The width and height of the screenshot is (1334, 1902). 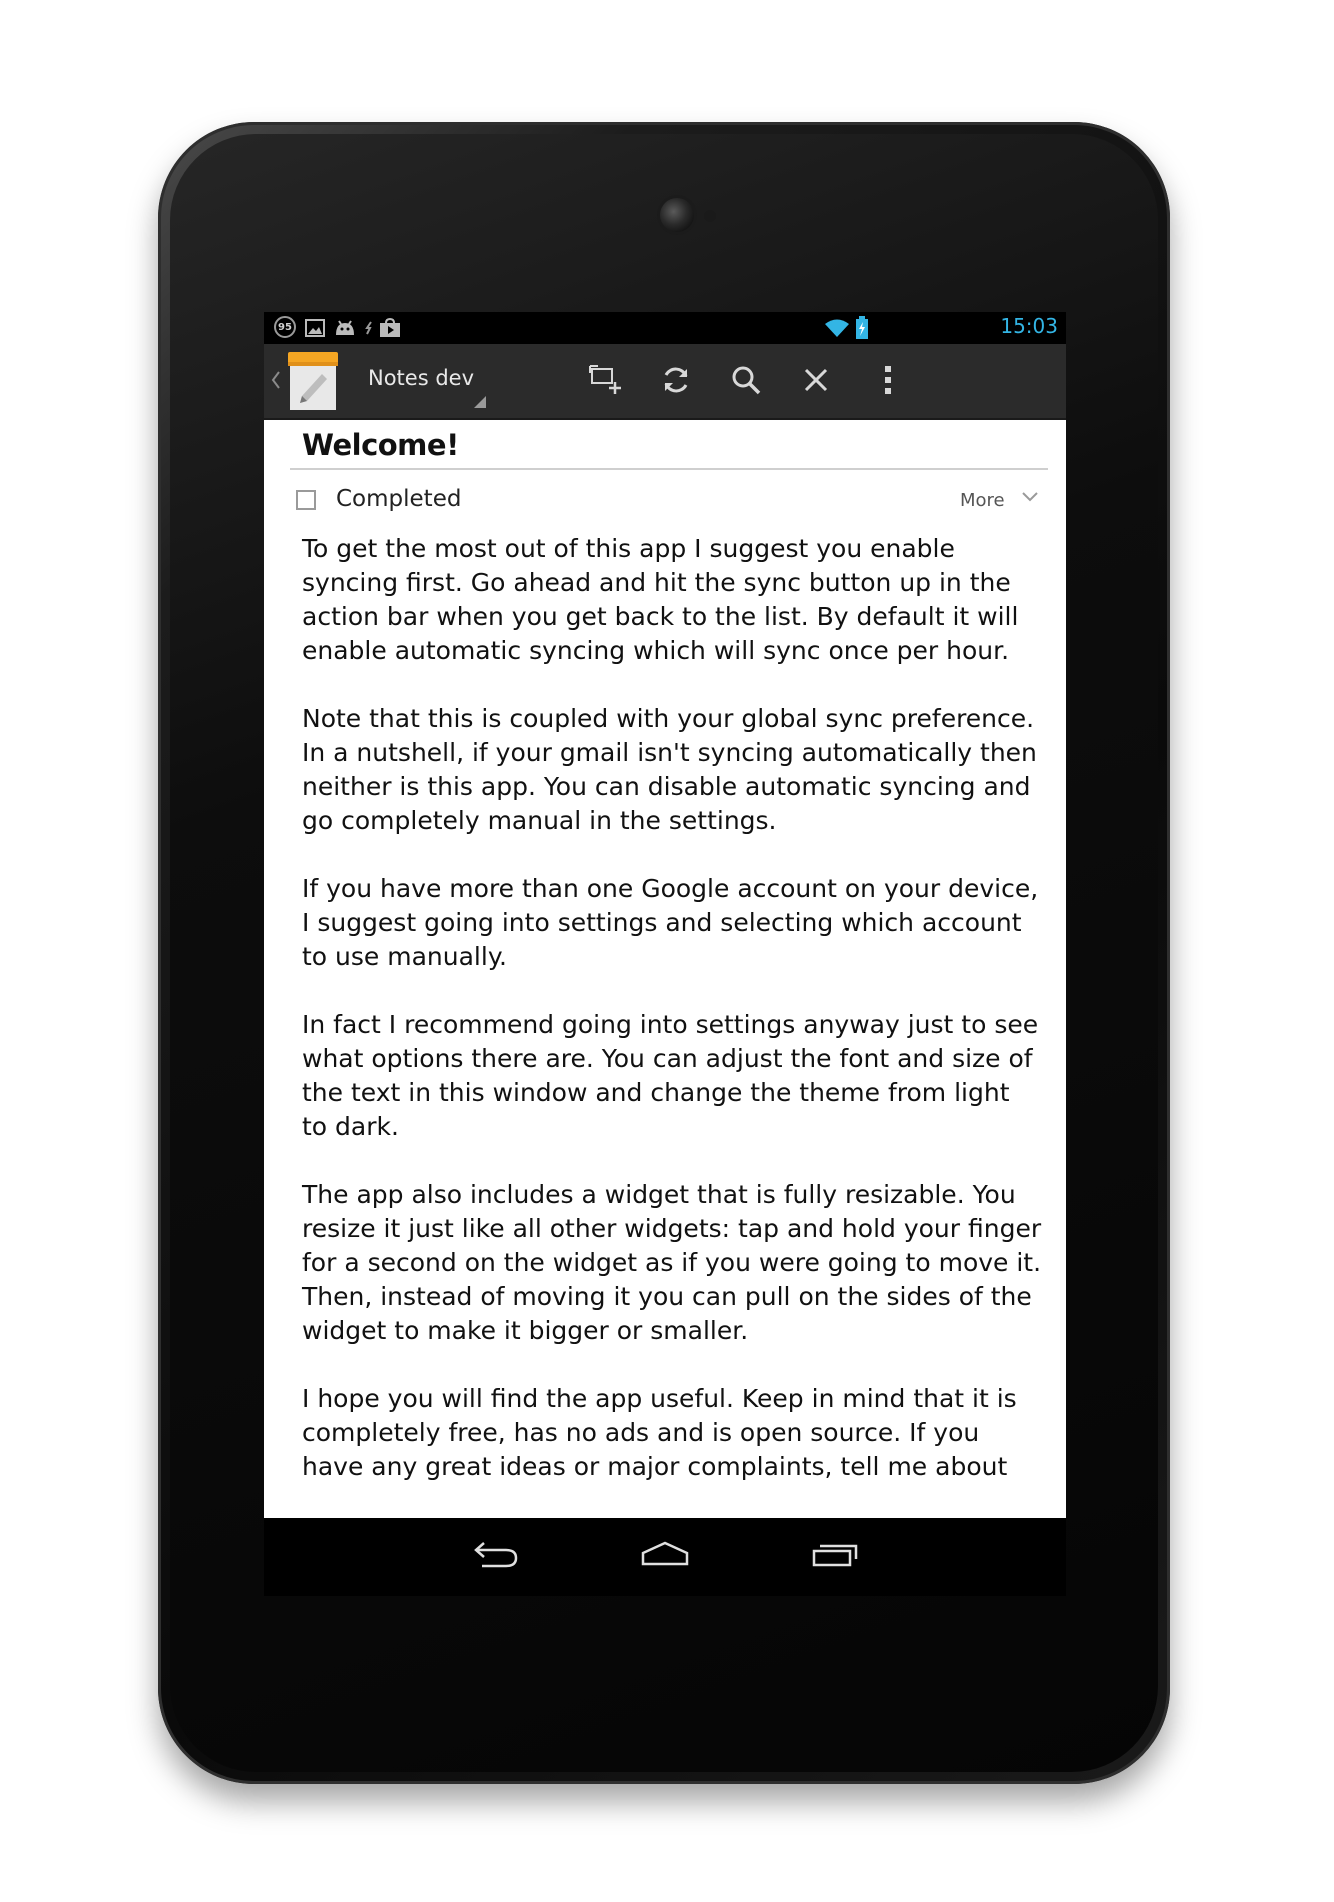 I want to click on overflow-menu-icon, so click(x=888, y=382).